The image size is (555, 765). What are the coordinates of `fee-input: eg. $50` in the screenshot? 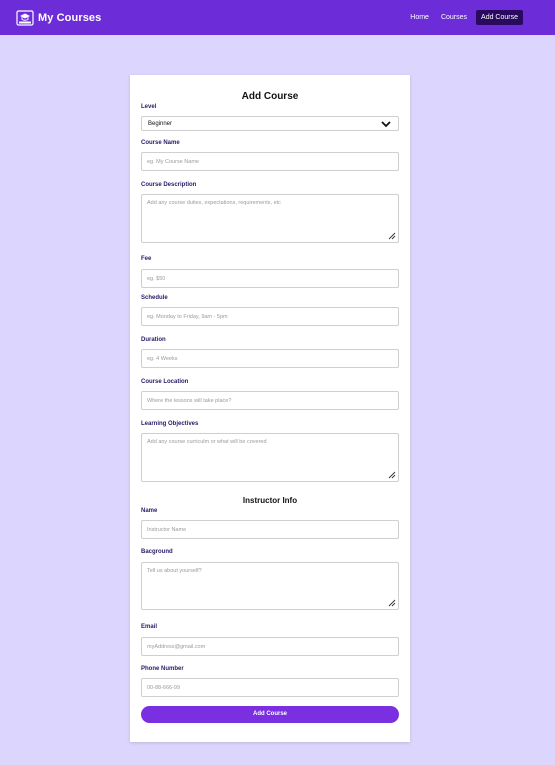 It's located at (270, 278).